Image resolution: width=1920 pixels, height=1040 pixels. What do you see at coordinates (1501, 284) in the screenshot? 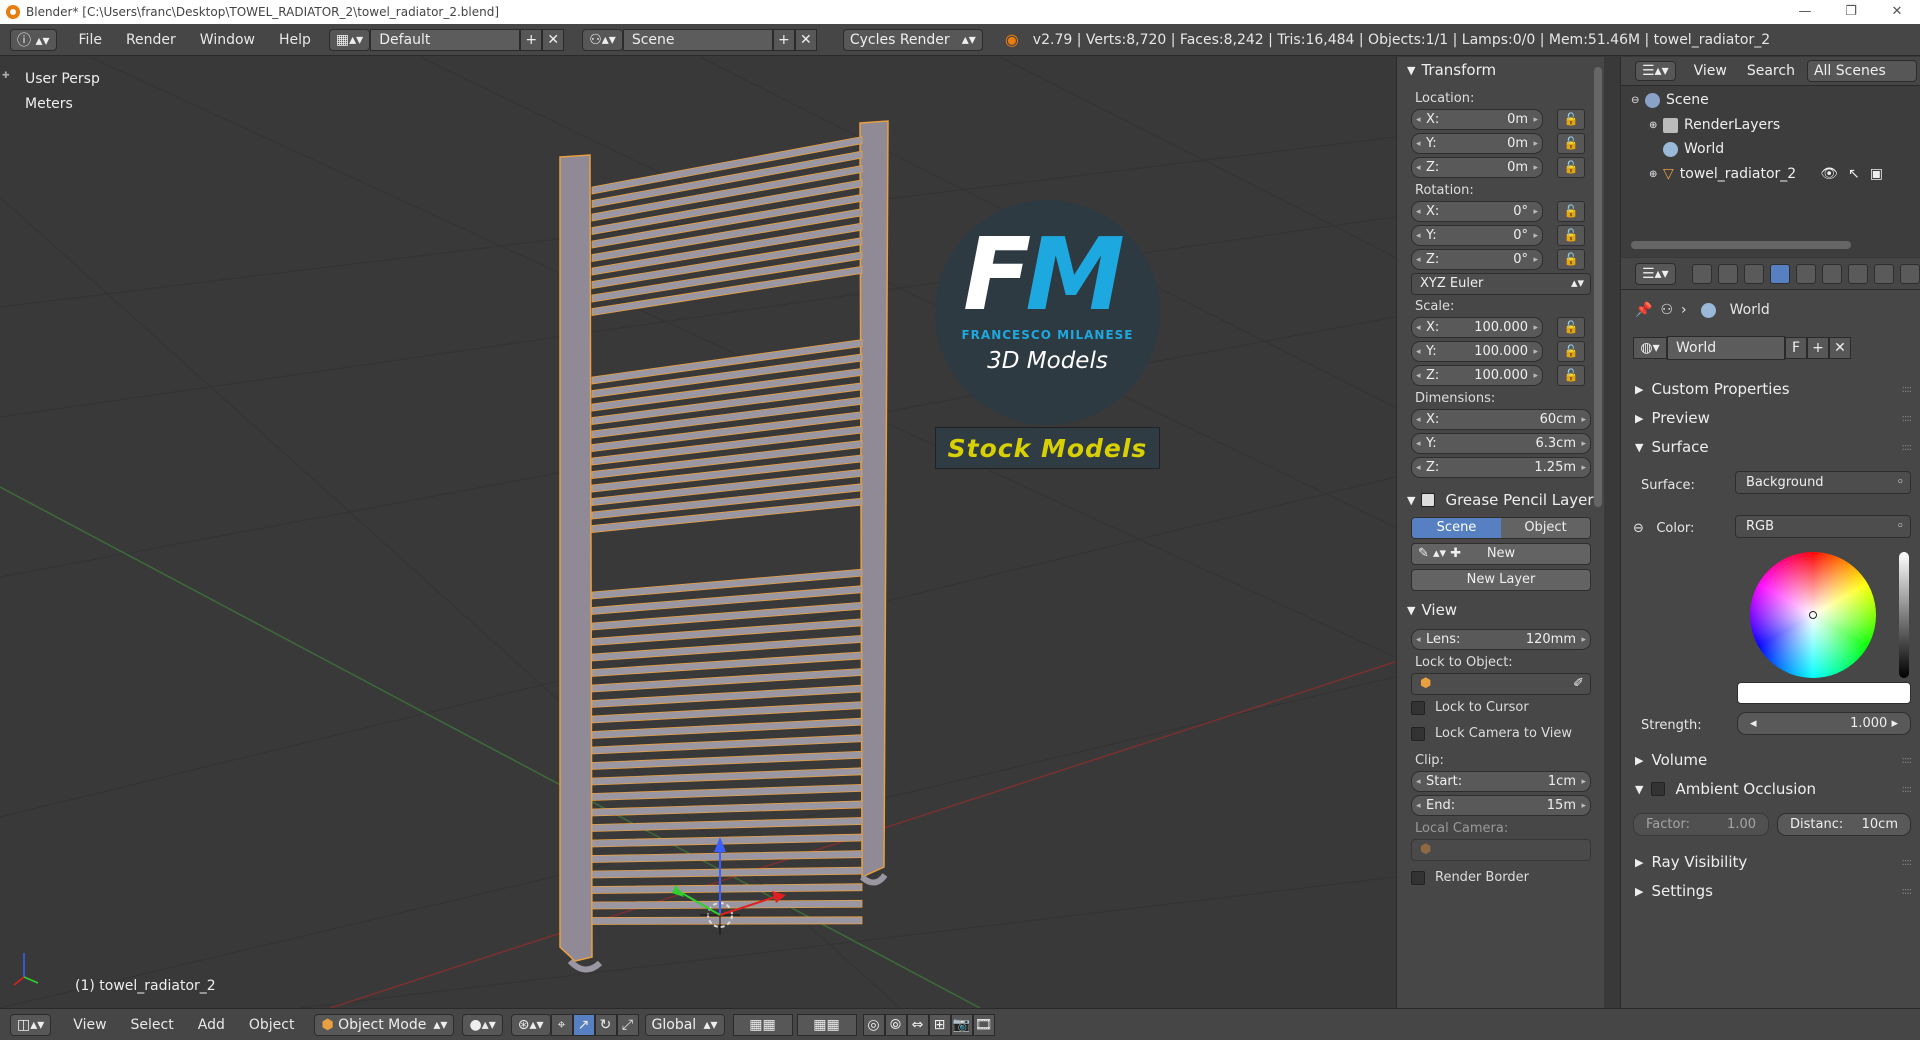
I see `rotation-mode-dropdown: XYZ Euler ▴▾` at bounding box center [1501, 284].